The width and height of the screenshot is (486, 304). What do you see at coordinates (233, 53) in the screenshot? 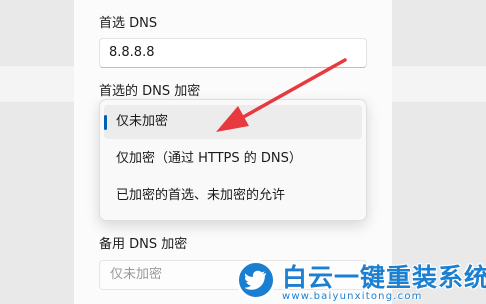
I see `preferred-dns-input: 8.8.8.8` at bounding box center [233, 53].